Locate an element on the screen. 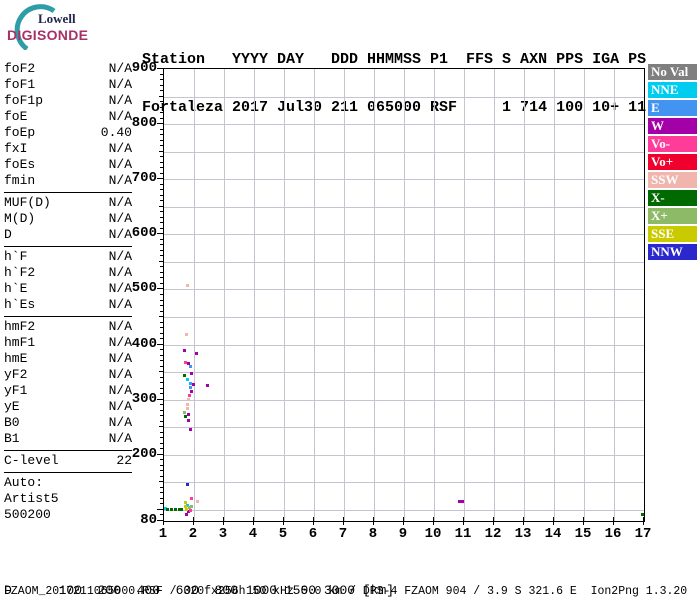 The height and width of the screenshot is (600, 700). param-row: hmF2 N/A is located at coordinates (68, 327).